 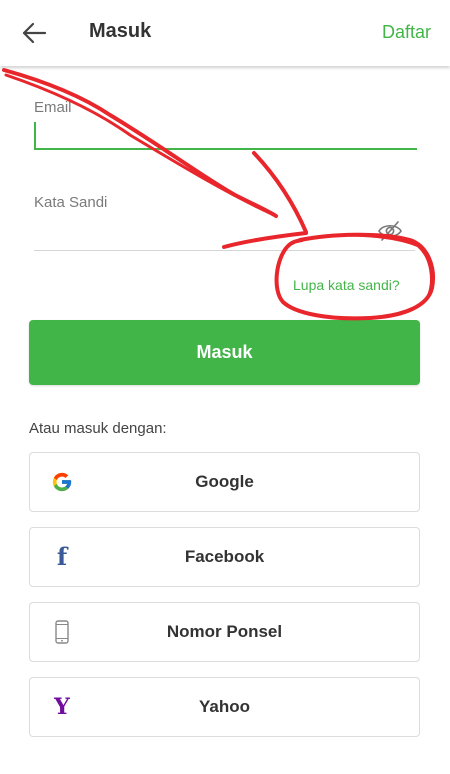 I want to click on eye-slash-icon, so click(x=390, y=231).